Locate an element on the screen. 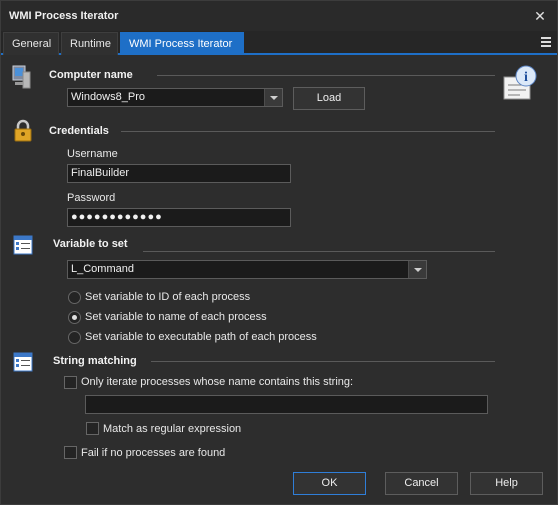 The image size is (558, 505). load-button: Load is located at coordinates (329, 98).